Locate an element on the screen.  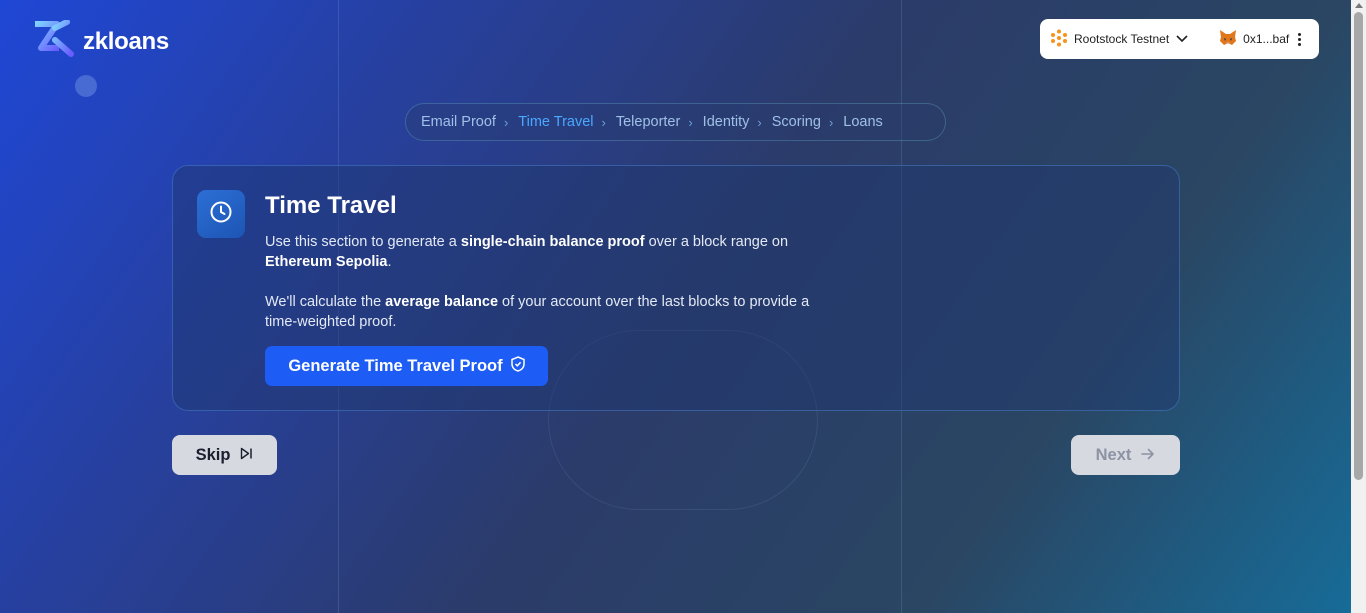
network-selector: Rootstock Testnet is located at coordinates (1119, 39).